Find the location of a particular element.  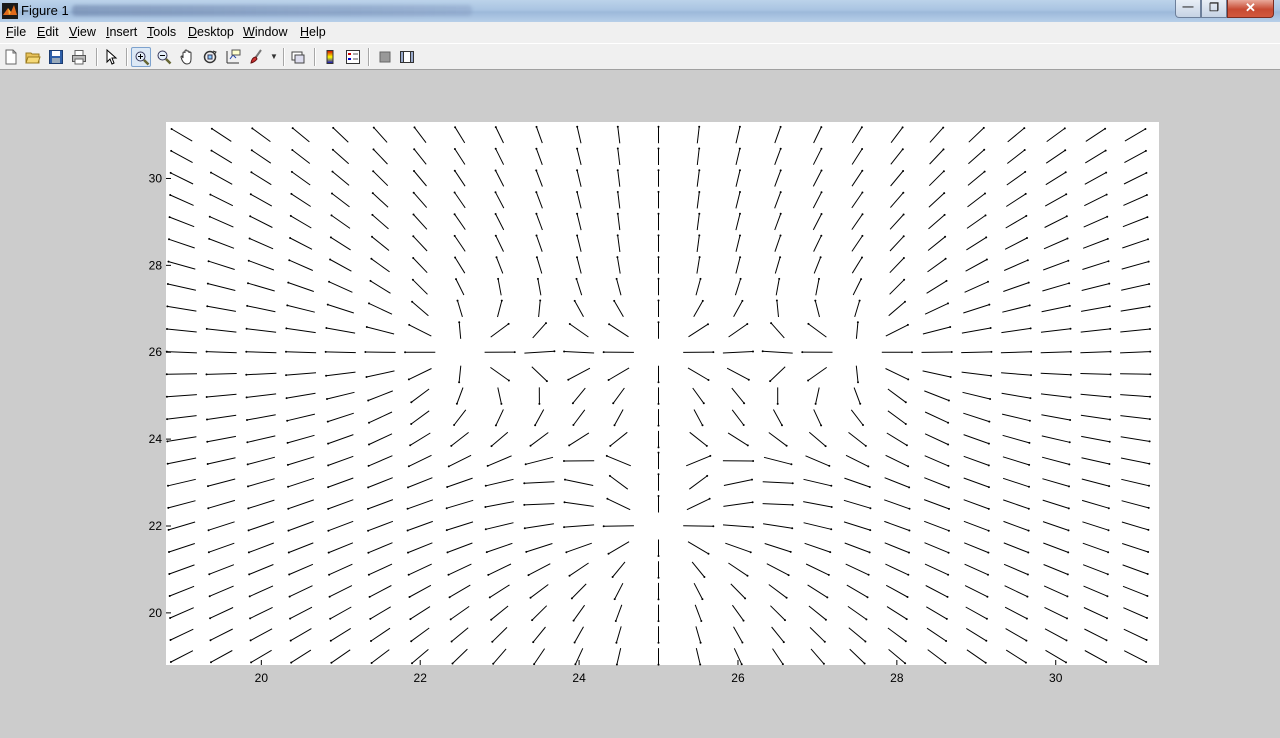

menu-desktop: Desktop is located at coordinates (211, 32).